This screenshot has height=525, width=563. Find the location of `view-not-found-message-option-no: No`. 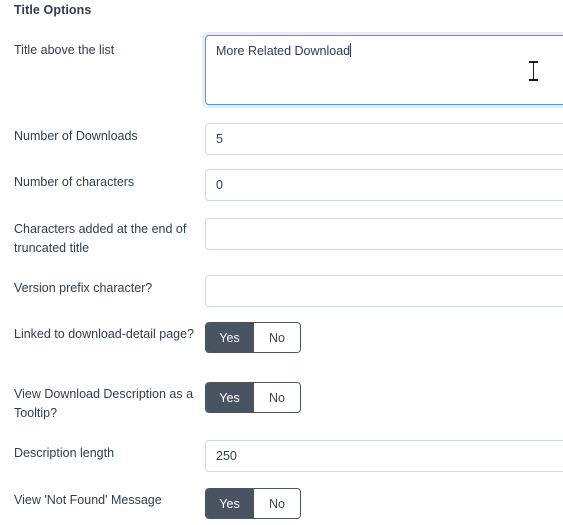

view-not-found-message-option-no: No is located at coordinates (276, 503).